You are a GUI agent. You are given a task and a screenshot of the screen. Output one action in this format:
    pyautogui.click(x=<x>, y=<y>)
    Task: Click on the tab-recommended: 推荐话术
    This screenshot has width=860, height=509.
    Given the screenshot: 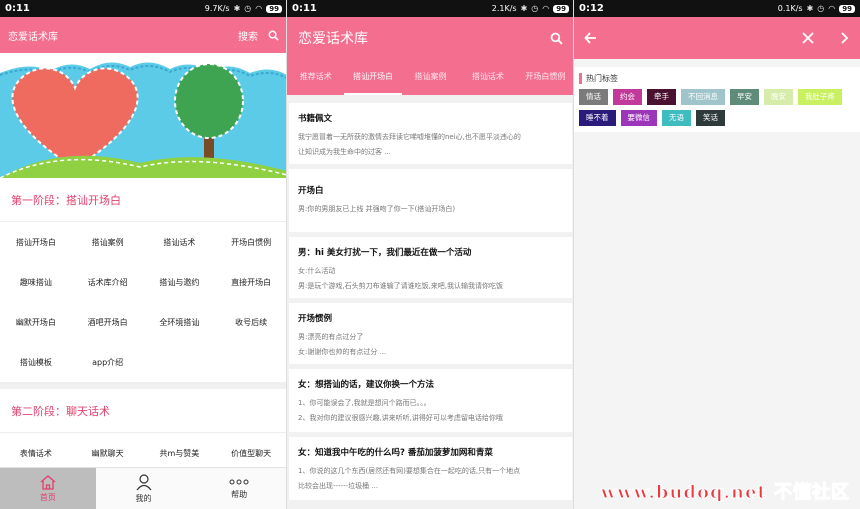 What is the action you would take?
    pyautogui.click(x=315, y=77)
    